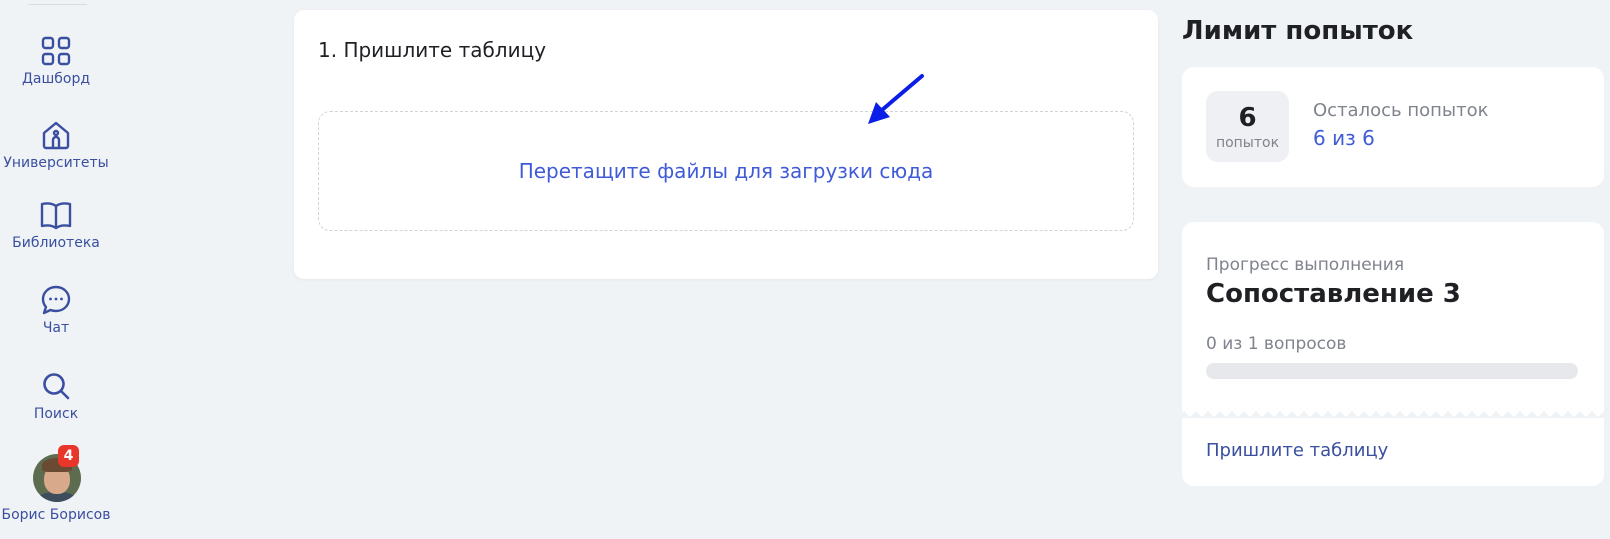  What do you see at coordinates (56, 163) in the screenshot?
I see `sidebar-item-label: Университеты` at bounding box center [56, 163].